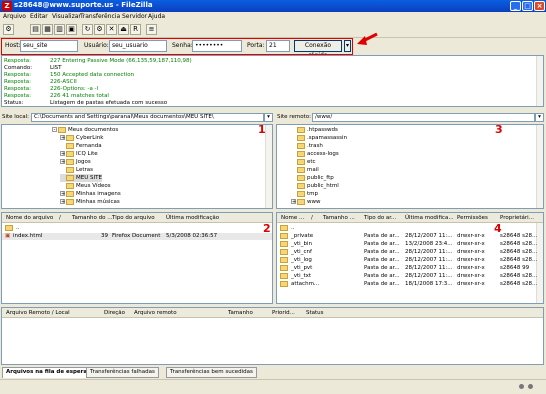 This screenshot has height=394, width=546. Describe the element at coordinates (38, 313) in the screenshot. I see `queue-col-file: Arquivo Remoto / Local` at that location.